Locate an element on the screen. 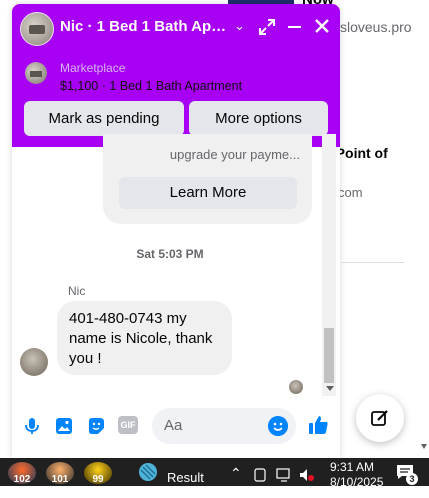 This screenshot has width=429, height=498. background-domain-text: sloveus.pro is located at coordinates (376, 27).